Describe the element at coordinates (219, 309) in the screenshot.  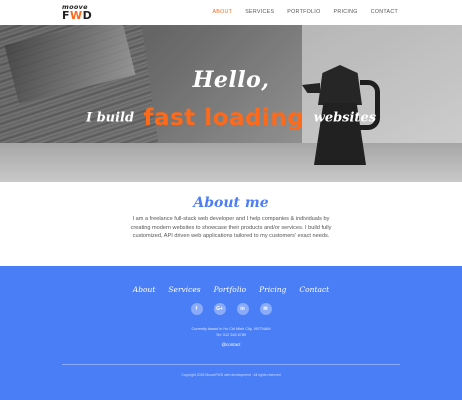
I see `google-plus-icon: G+` at that location.